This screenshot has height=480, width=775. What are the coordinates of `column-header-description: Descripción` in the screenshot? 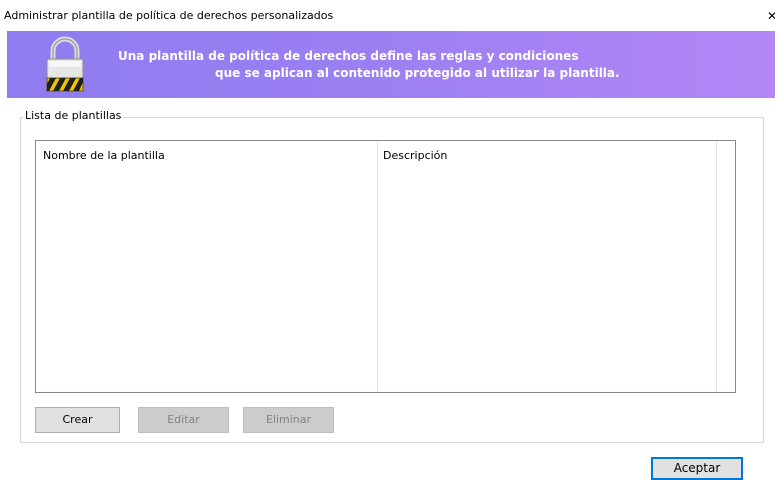 It's located at (415, 155).